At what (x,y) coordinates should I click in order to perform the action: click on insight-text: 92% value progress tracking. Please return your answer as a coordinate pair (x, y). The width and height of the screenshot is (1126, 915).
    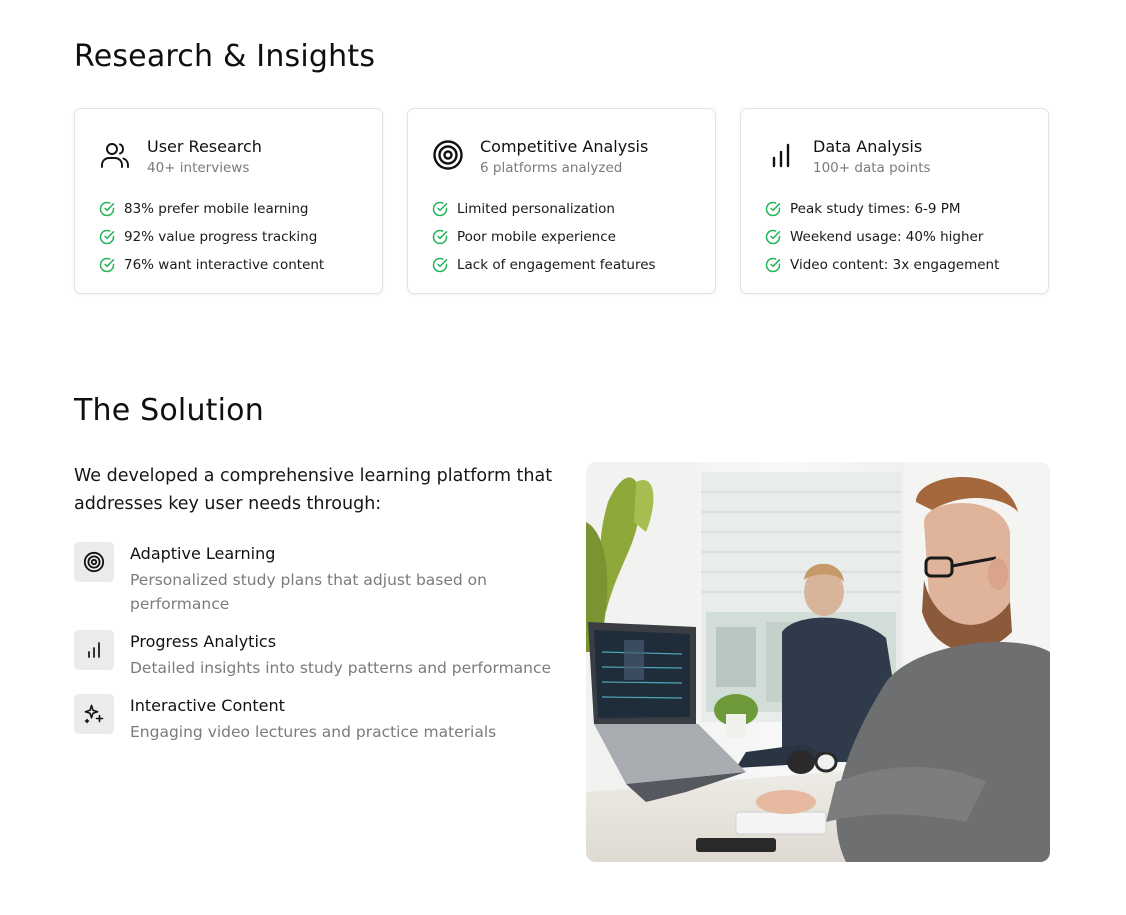
    Looking at the image, I should click on (221, 237).